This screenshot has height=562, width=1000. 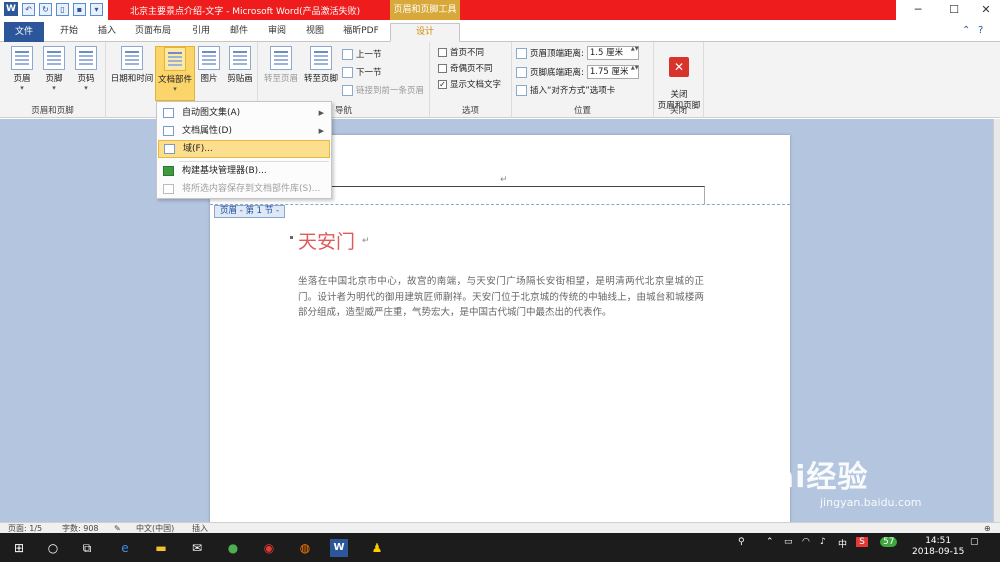 I want to click on tray-expand-icon: ⌃, so click(x=770, y=542).